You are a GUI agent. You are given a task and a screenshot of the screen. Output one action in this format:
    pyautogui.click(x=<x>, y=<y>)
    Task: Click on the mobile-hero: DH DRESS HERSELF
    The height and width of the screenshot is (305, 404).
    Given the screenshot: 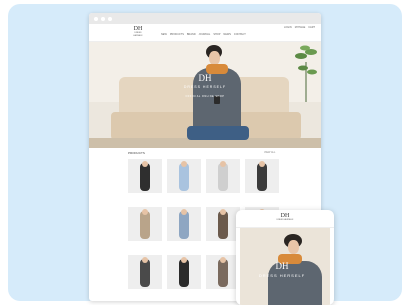 What is the action you would take?
    pyautogui.click(x=285, y=266)
    